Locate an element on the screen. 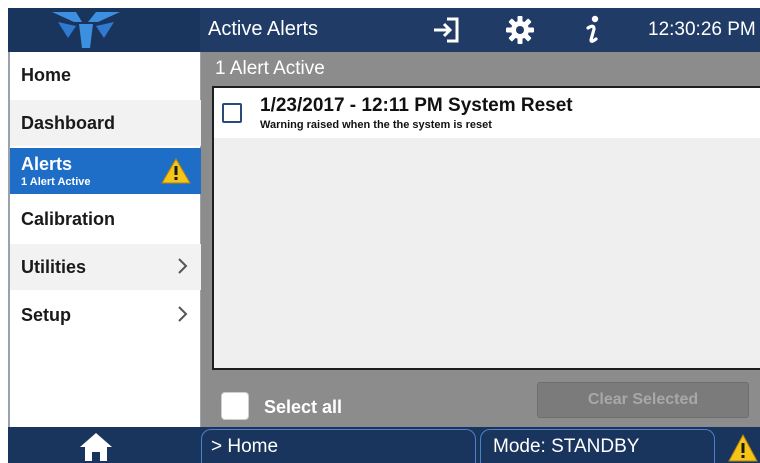 The width and height of the screenshot is (760, 463). sidebar-item-calibration: Calibration is located at coordinates (105, 219).